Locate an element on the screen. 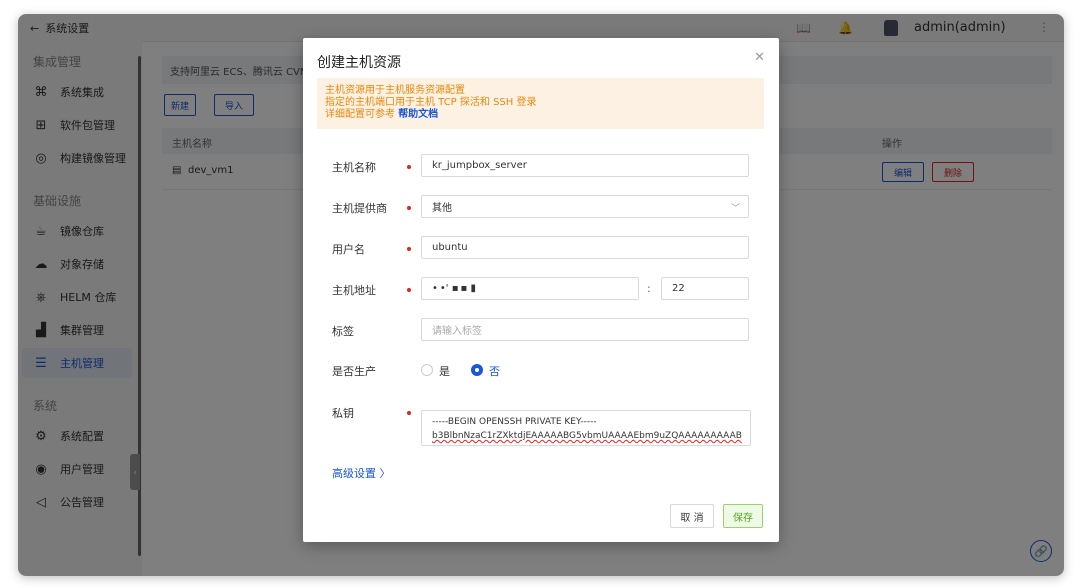  username-label: 用户名 is located at coordinates (348, 249).